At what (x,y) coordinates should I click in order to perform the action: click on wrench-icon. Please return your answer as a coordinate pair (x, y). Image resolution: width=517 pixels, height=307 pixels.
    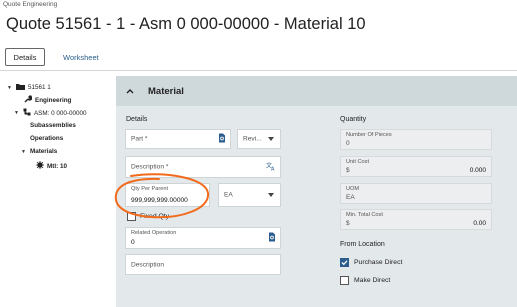
    Looking at the image, I should click on (28, 100).